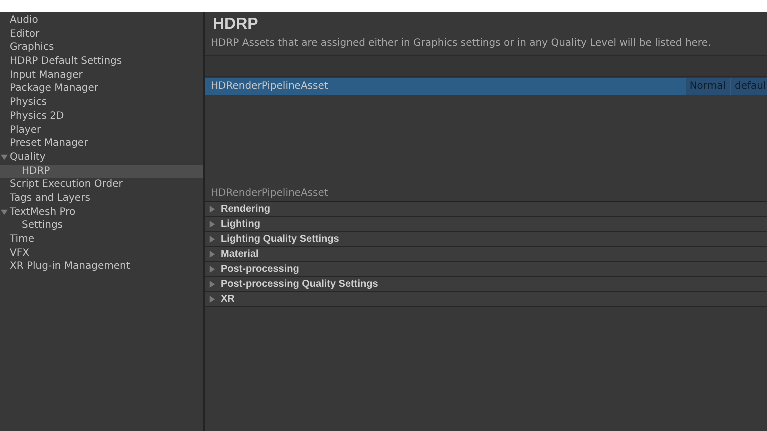 The image size is (767, 431). What do you see at coordinates (236, 25) in the screenshot?
I see `page-title: HDRP` at bounding box center [236, 25].